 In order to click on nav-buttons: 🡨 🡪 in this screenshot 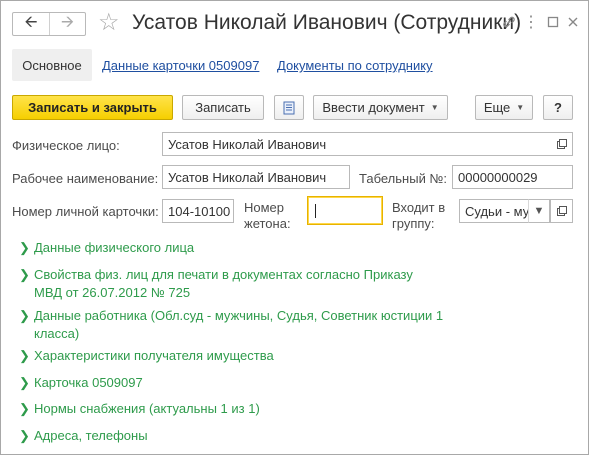, I will do `click(49, 24)`.